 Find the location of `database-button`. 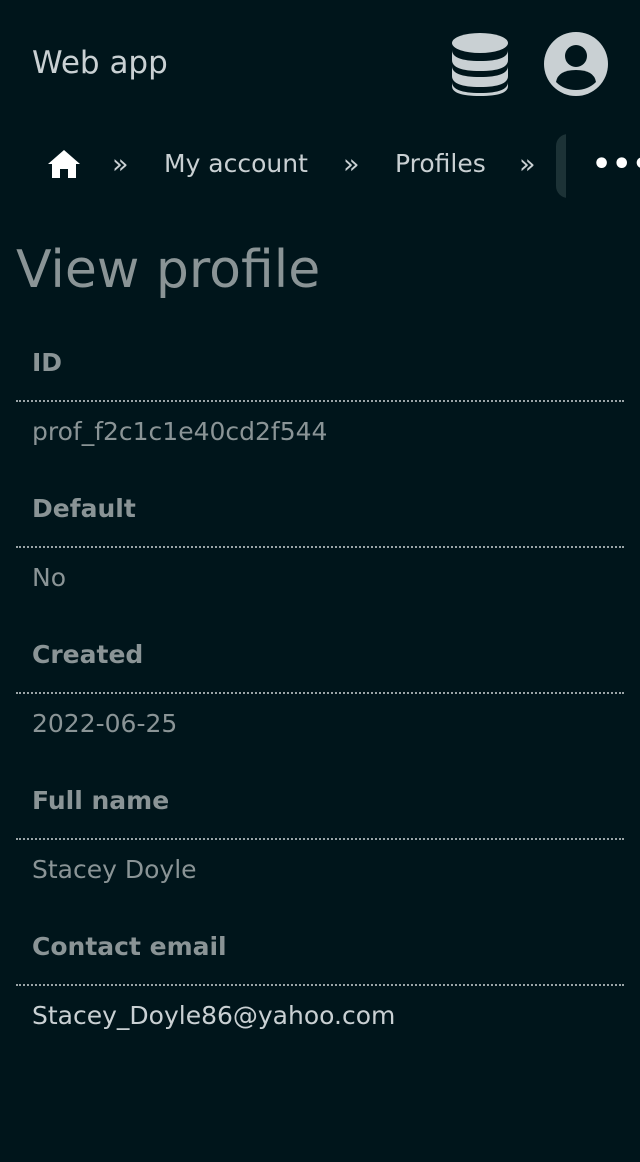

database-button is located at coordinates (480, 64).